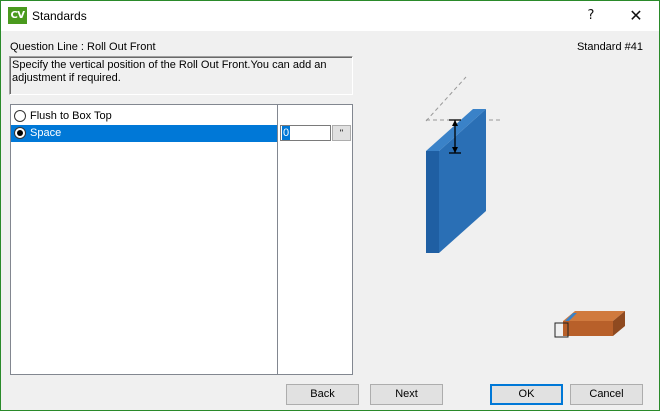  Describe the element at coordinates (609, 47) in the screenshot. I see `standard-number-label: Standard #41` at that location.